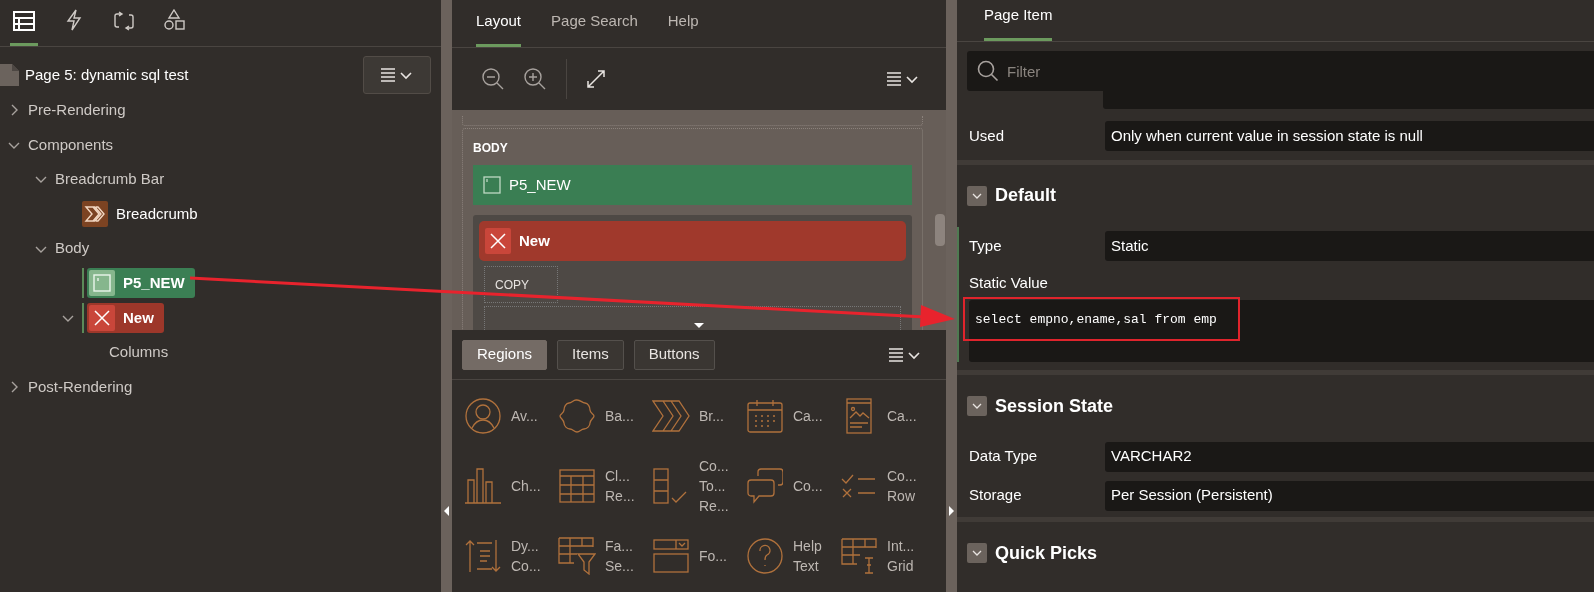  What do you see at coordinates (988, 71) in the screenshot?
I see `search-icon` at bounding box center [988, 71].